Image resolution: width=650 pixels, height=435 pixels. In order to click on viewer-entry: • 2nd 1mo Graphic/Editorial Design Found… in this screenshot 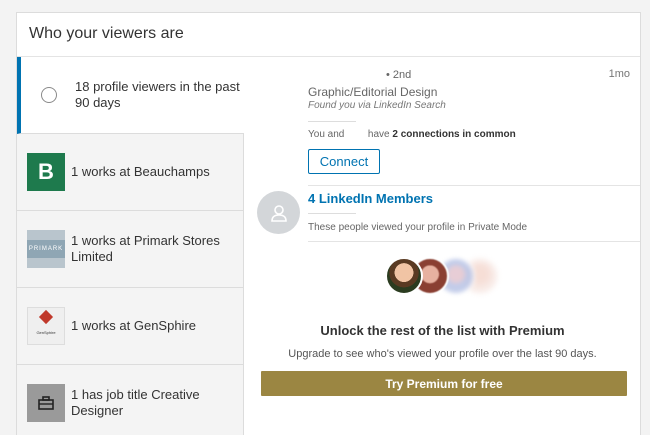, I will do `click(474, 125)`.